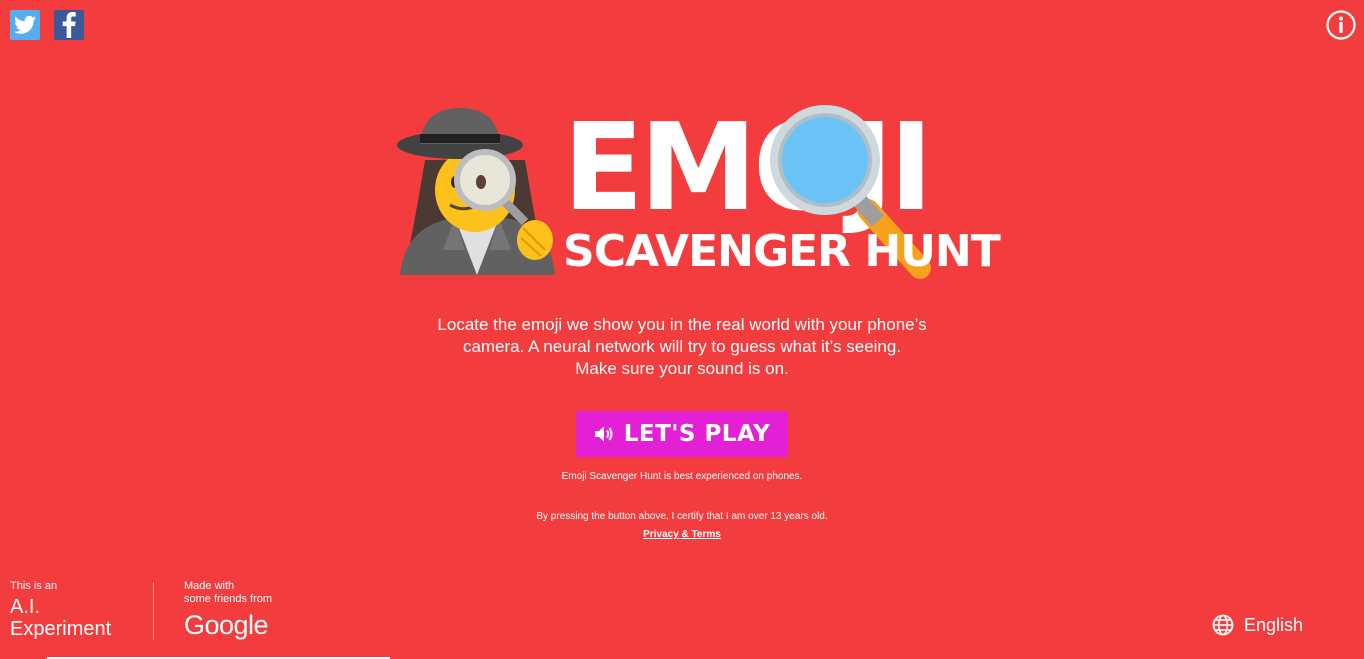  Describe the element at coordinates (61, 629) in the screenshot. I see `ai-line2: Experiment` at that location.